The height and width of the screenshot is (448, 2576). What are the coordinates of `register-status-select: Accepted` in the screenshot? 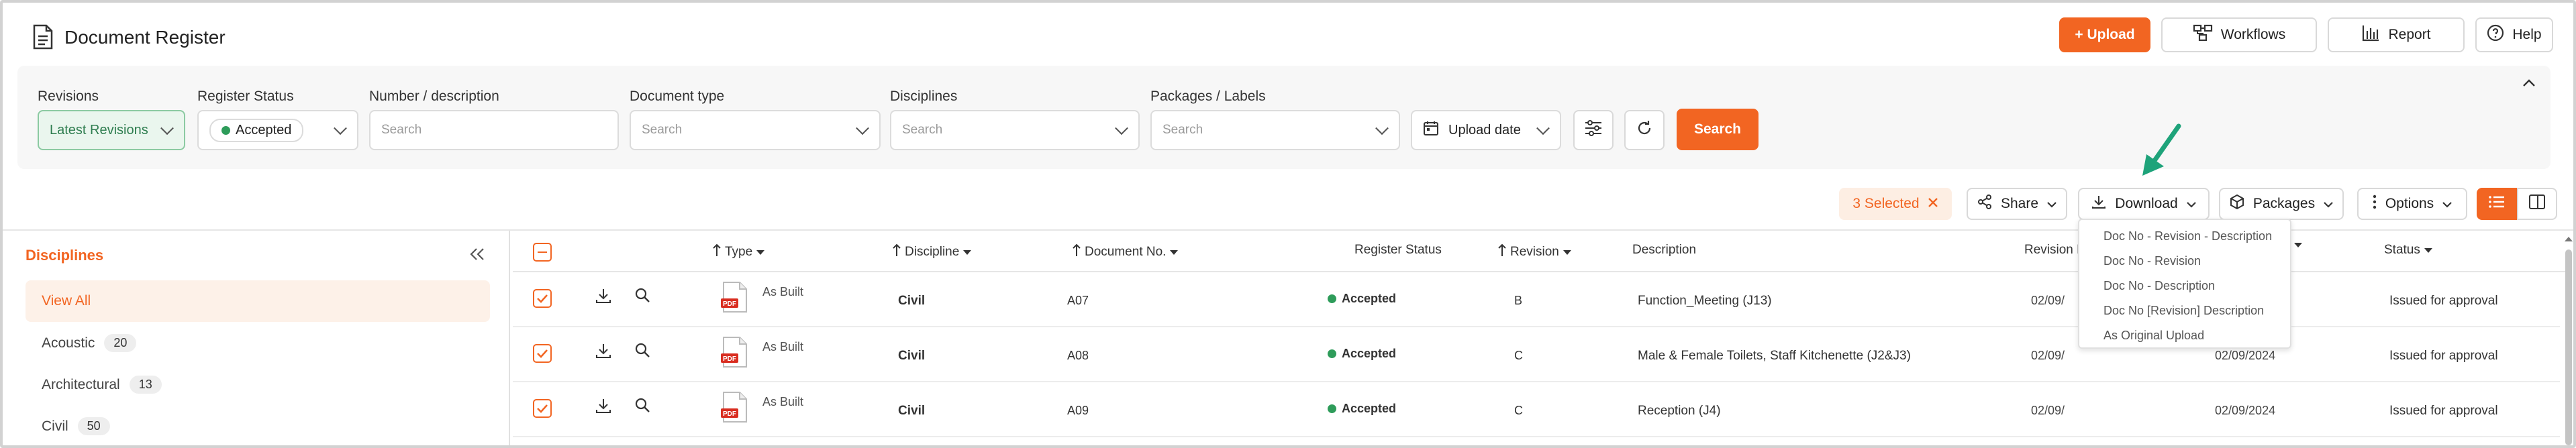 It's located at (277, 130).